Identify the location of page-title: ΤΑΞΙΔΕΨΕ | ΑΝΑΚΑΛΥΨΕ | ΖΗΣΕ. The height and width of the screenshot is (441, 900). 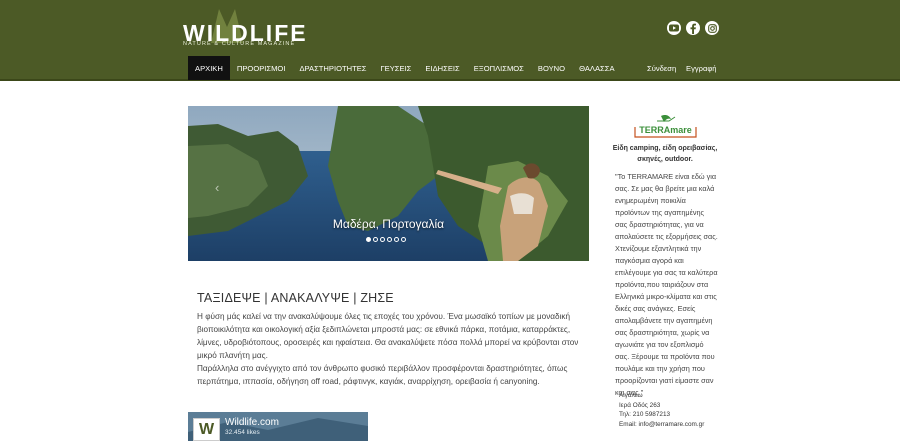
(295, 298).